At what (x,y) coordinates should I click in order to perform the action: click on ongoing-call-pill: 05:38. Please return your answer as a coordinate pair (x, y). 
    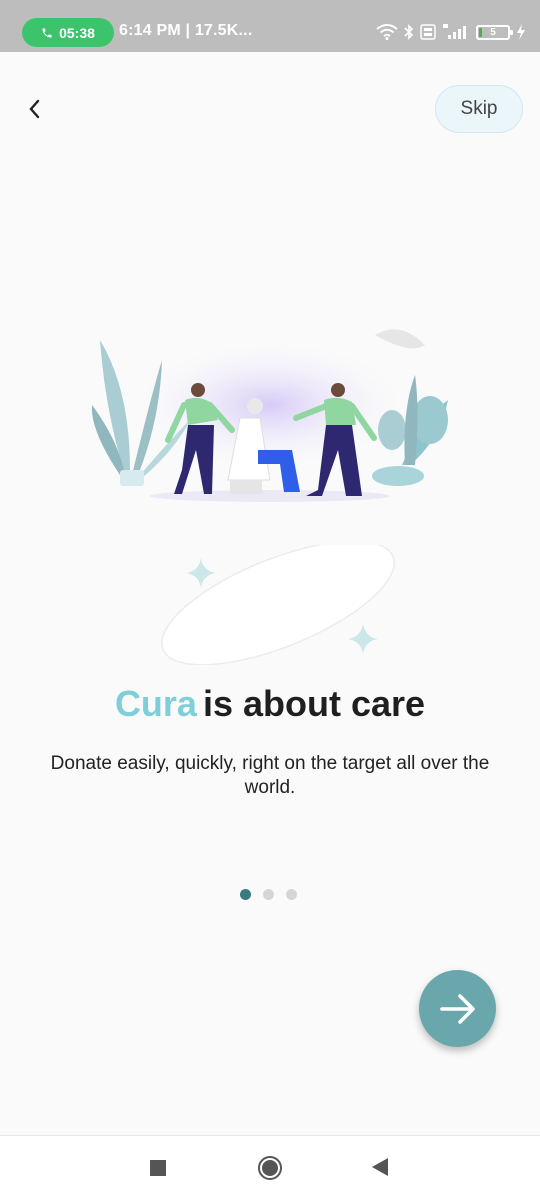
    Looking at the image, I should click on (68, 32).